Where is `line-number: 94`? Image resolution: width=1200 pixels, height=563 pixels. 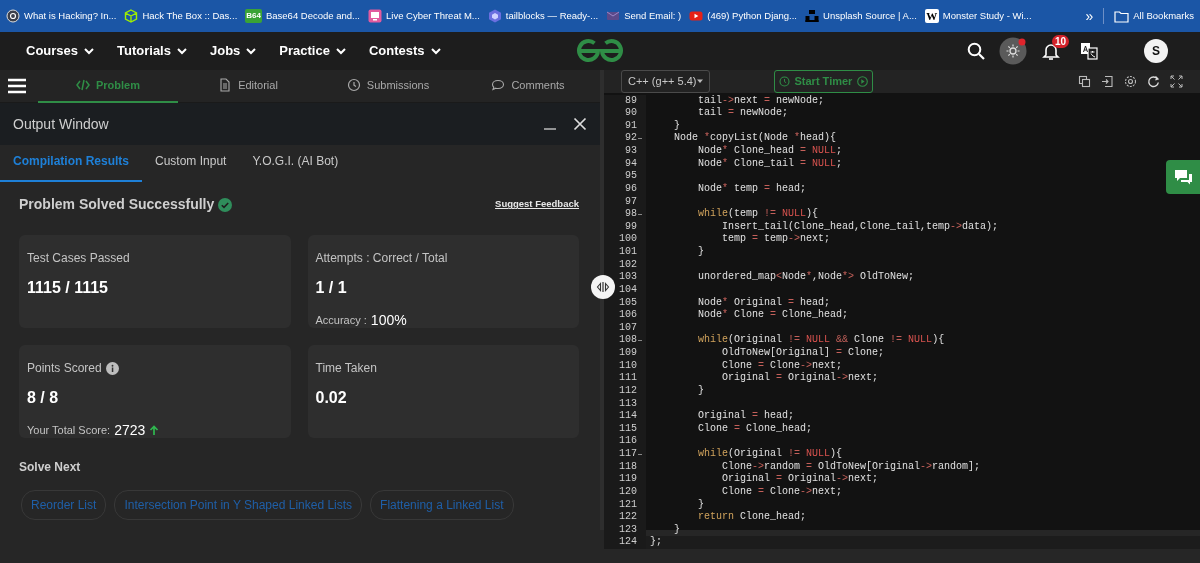
line-number: 94 is located at coordinates (631, 164).